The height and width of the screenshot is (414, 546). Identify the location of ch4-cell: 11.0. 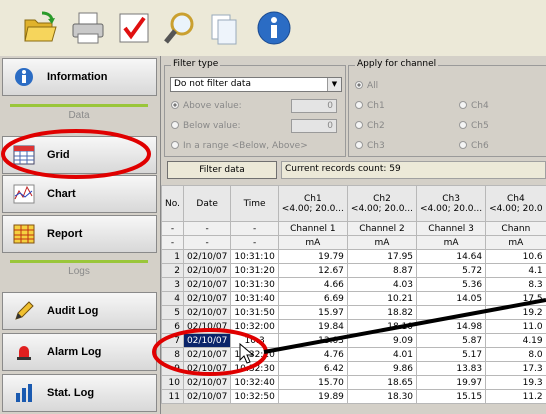
(515, 326).